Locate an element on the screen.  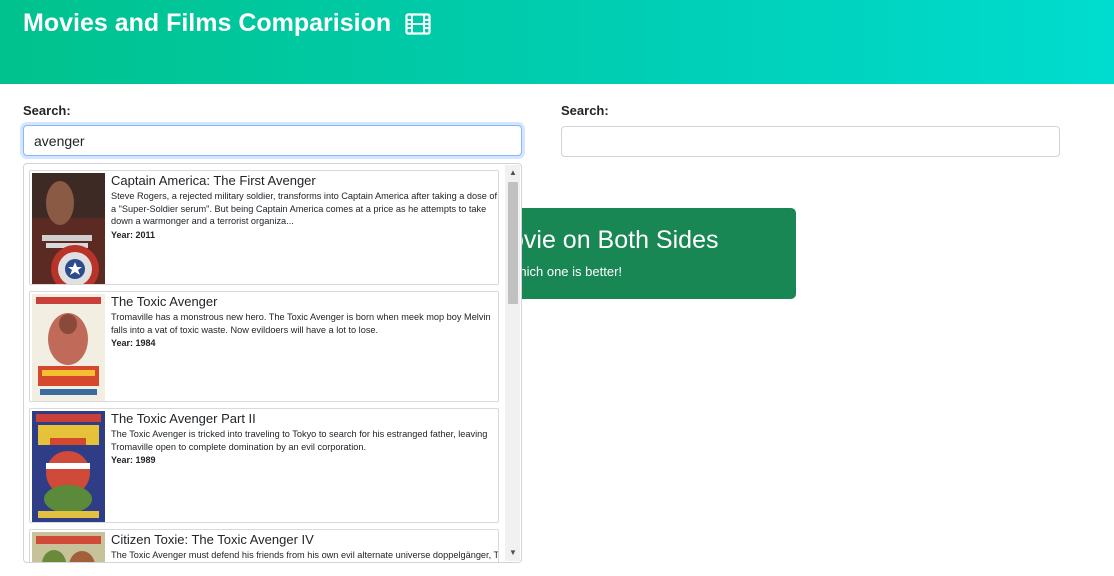
left-search-label: Search: is located at coordinates (47, 110).